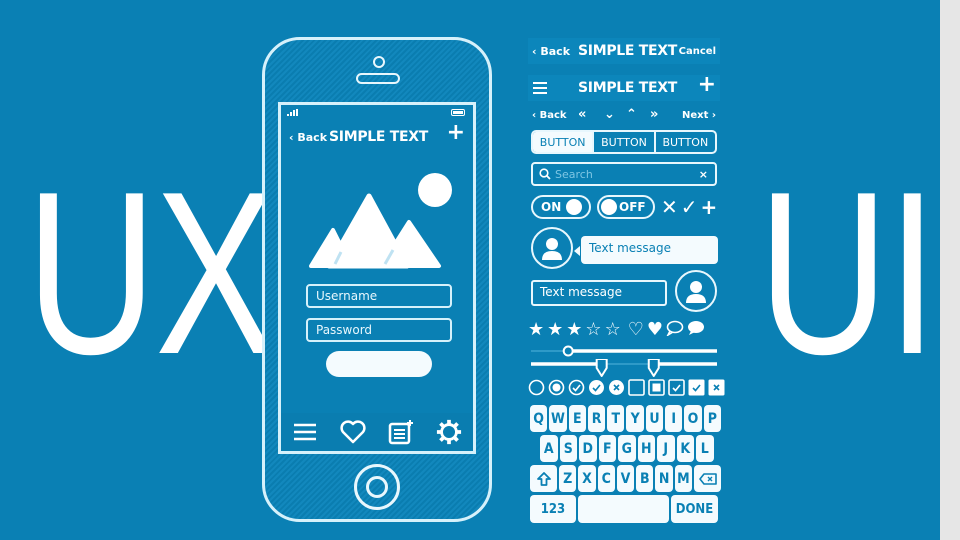 This screenshot has height=540, width=960. I want to click on toggle-off: OFF, so click(626, 207).